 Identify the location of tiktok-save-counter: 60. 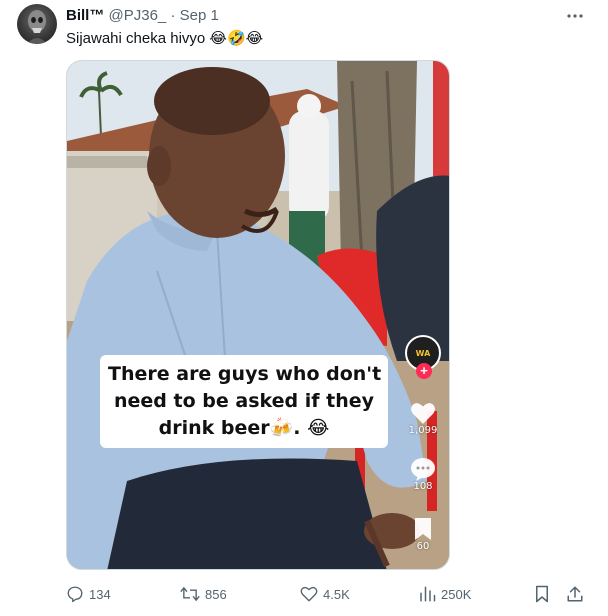
(423, 534).